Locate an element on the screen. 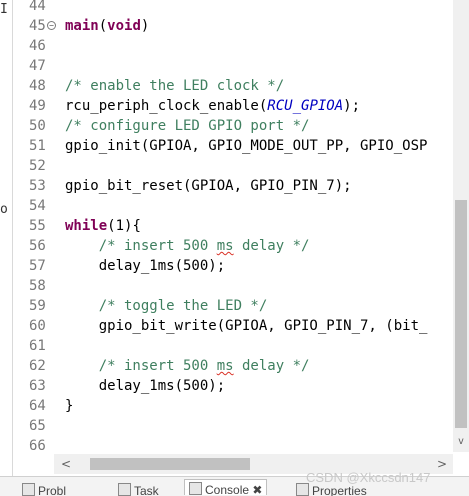  left-panel-fragment-2: o is located at coordinates (4, 209).